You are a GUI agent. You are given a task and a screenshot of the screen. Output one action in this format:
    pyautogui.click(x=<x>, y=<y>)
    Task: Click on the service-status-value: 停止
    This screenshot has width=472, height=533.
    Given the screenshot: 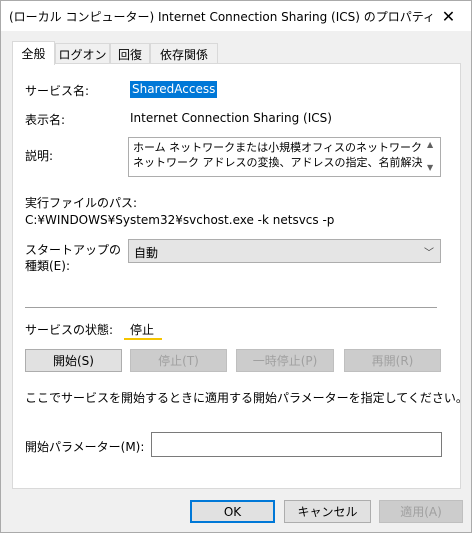 What is the action you would take?
    pyautogui.click(x=142, y=330)
    